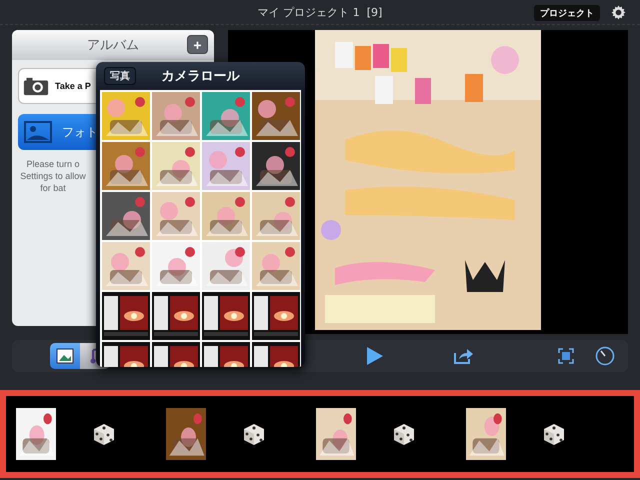 The height and width of the screenshot is (480, 640). Describe the element at coordinates (605, 356) in the screenshot. I see `gauge-icon` at that location.